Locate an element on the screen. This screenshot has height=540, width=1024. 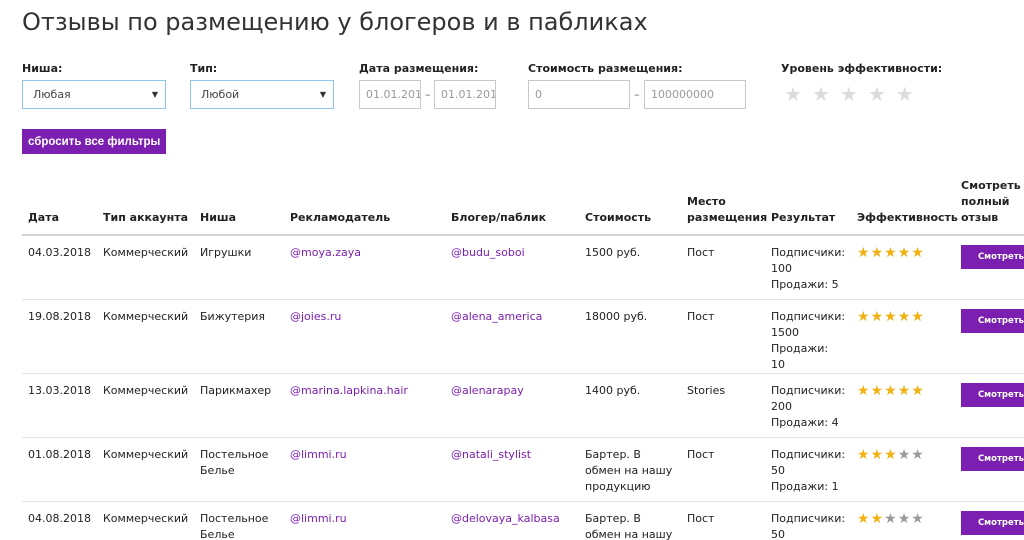
column-header-view-review: Смотреть полный отзыв is located at coordinates (989, 207).